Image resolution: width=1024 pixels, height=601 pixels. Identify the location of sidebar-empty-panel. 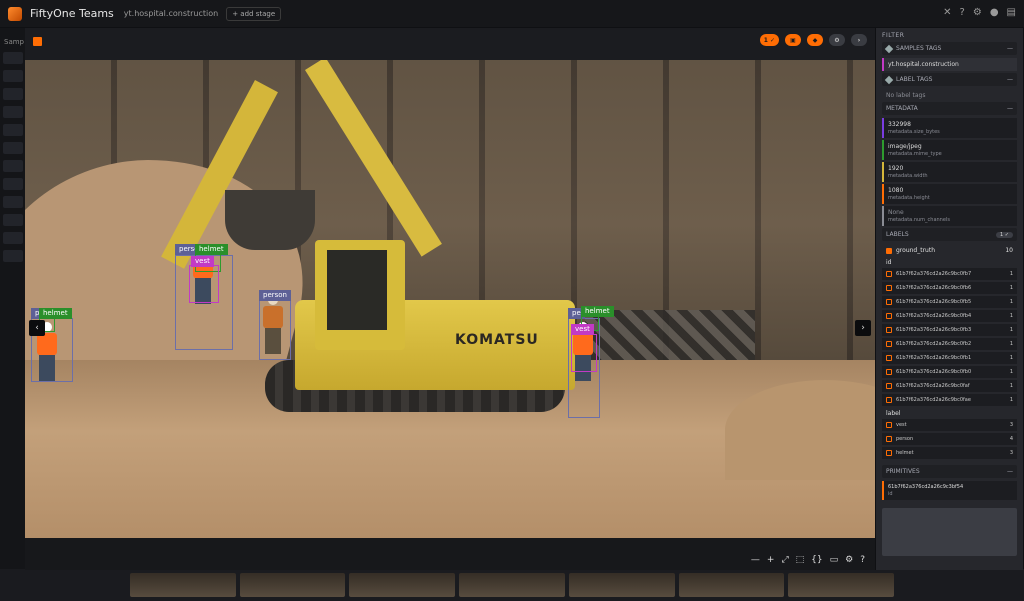
(949, 532).